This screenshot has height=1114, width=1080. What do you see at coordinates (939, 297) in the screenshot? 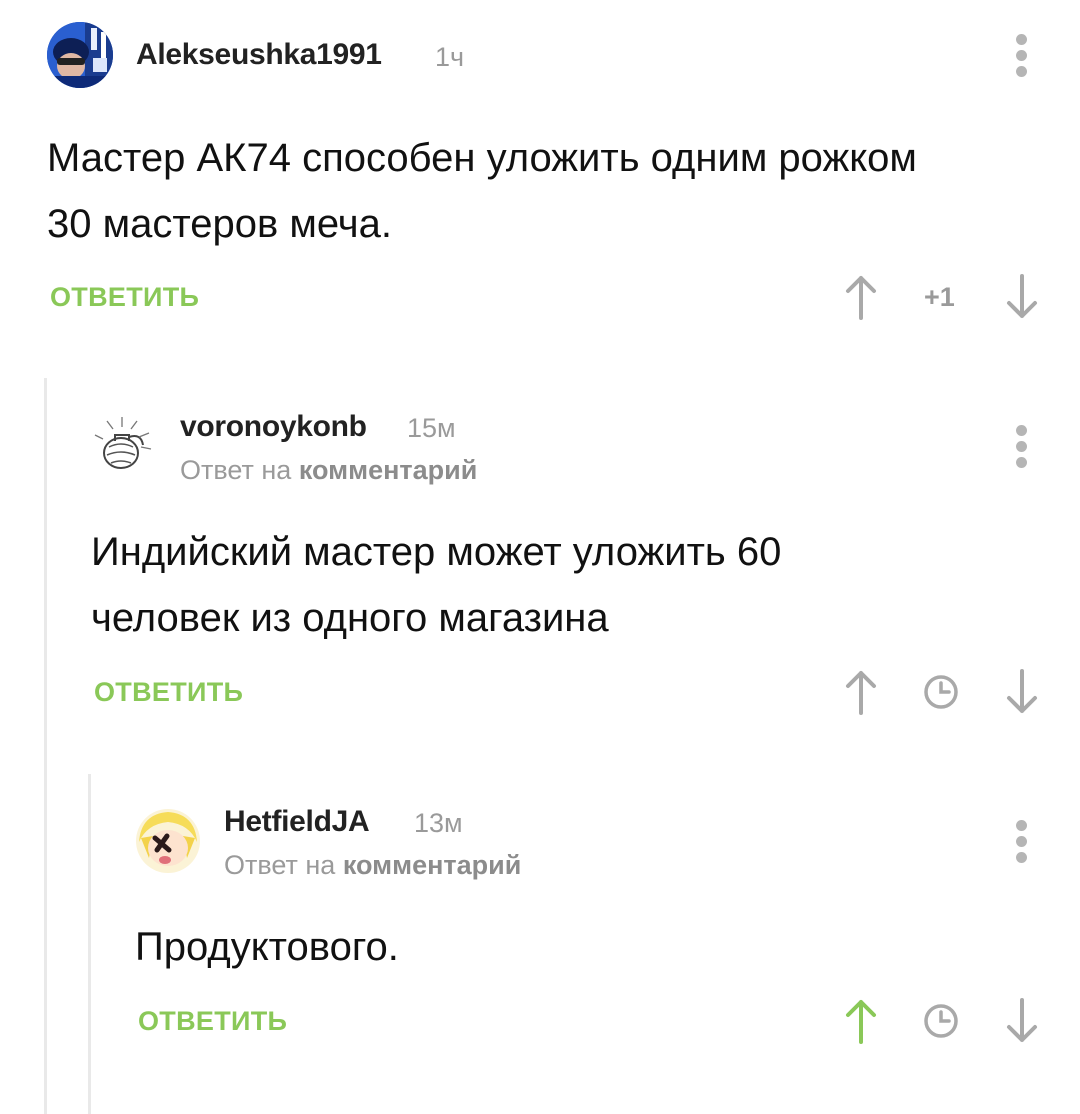
I see `rating-value: +1` at bounding box center [939, 297].